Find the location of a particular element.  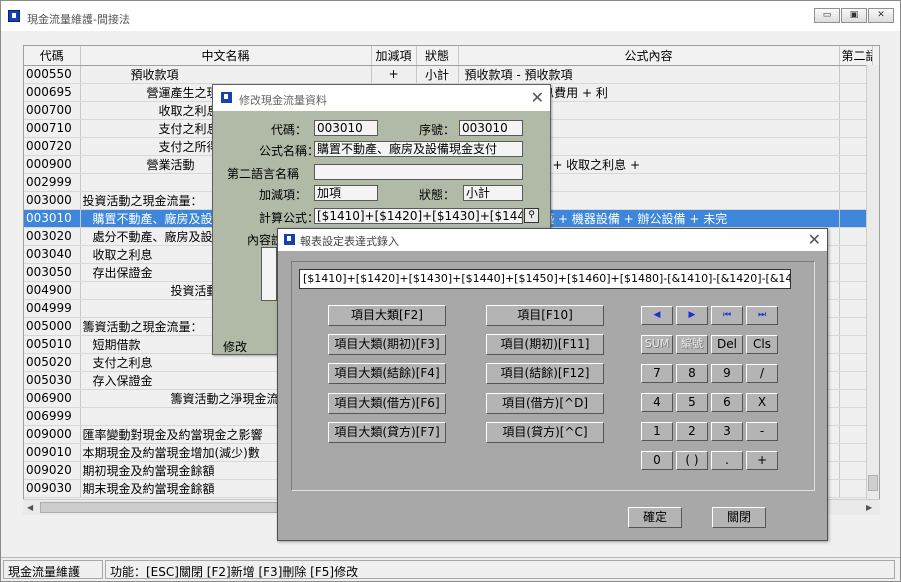

col-header-formula: 公式內容 is located at coordinates (649, 56).